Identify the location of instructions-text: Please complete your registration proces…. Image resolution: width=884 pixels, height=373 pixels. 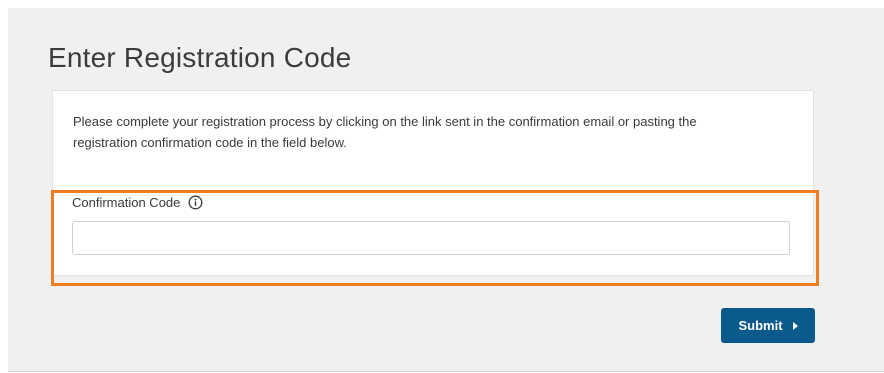
(385, 132).